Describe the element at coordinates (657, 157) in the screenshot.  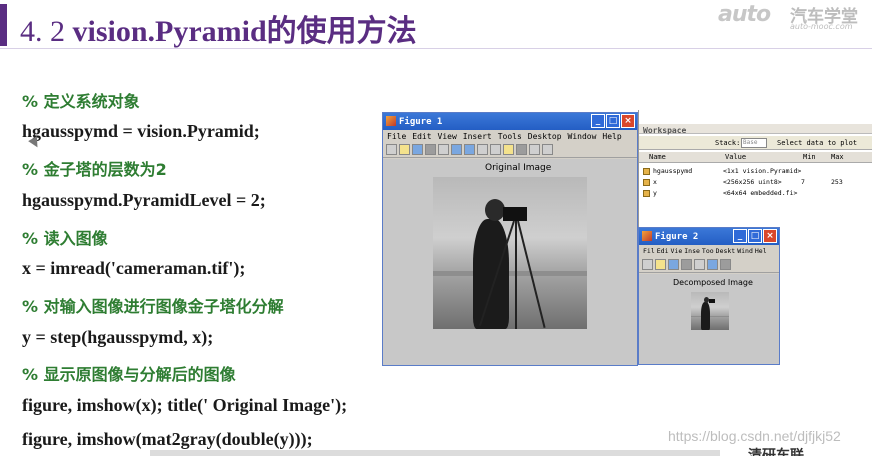
I see `column-header-name: Name` at that location.